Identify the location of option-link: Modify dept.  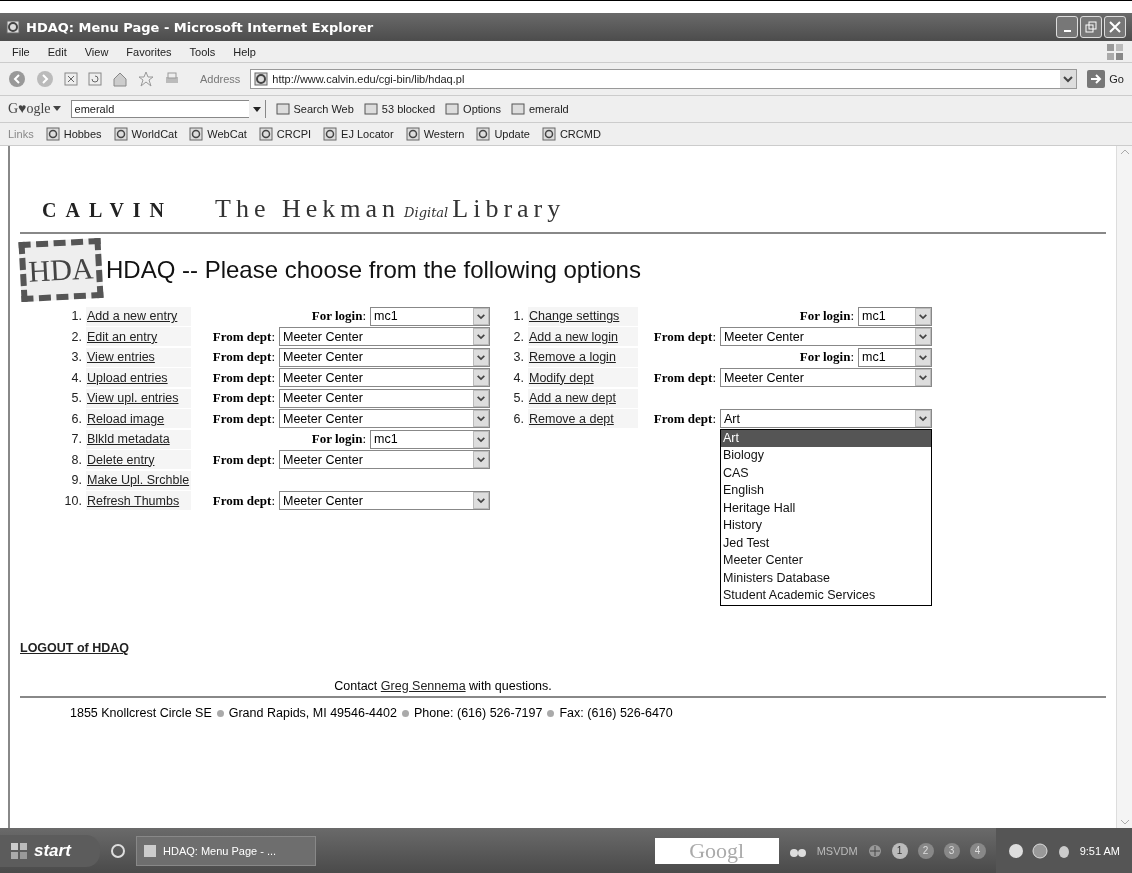
(583, 378).